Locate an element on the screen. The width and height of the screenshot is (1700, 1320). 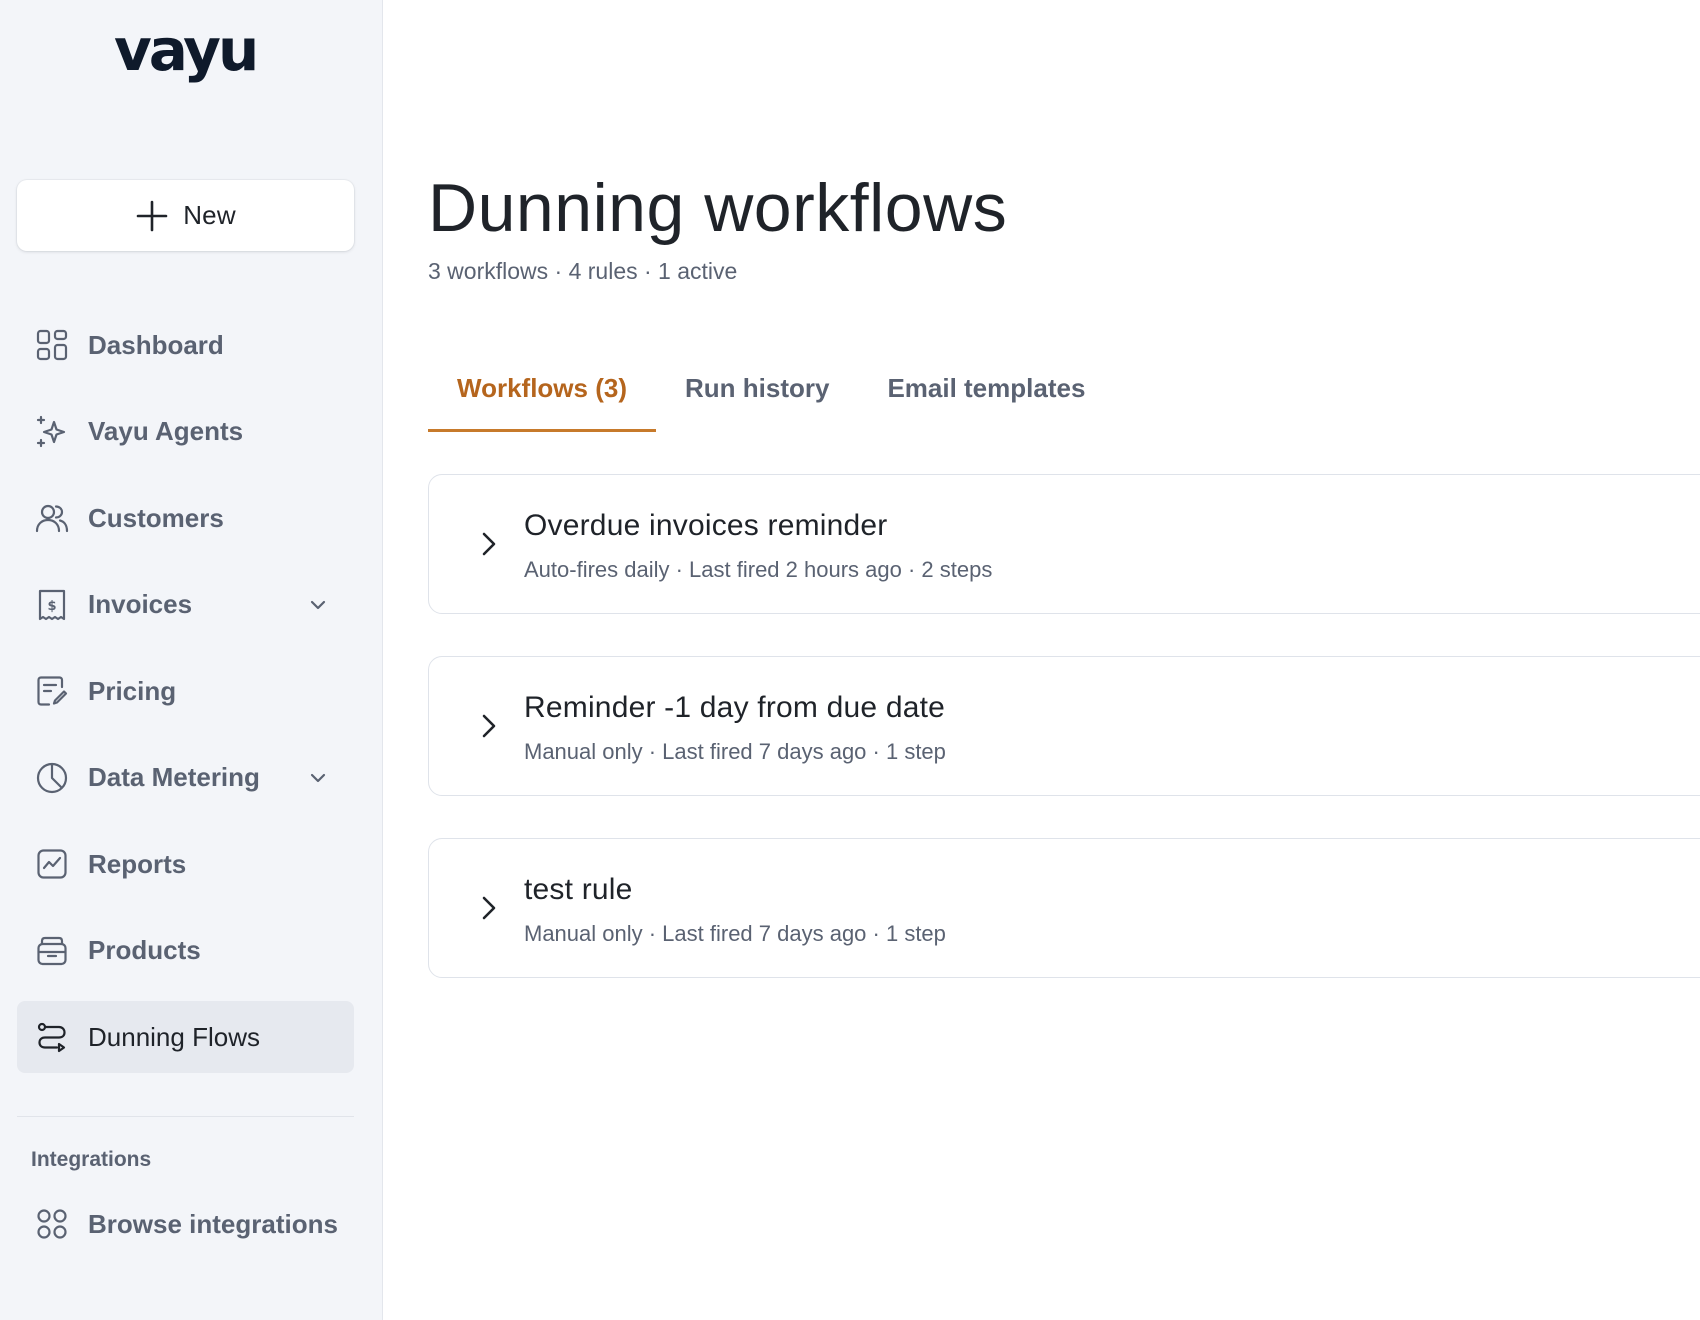
tab-workflows: Workflows (3) is located at coordinates (542, 396).